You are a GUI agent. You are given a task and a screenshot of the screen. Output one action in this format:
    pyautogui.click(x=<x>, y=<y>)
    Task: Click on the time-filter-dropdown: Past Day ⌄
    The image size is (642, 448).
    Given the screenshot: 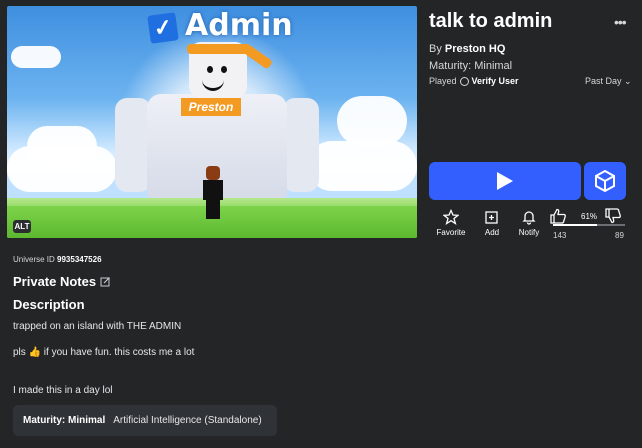 What is the action you would take?
    pyautogui.click(x=608, y=81)
    